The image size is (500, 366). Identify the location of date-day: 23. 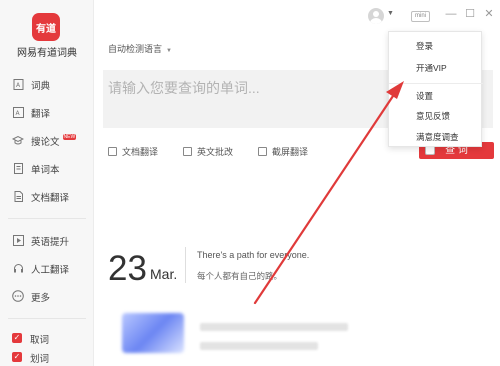
(127, 268).